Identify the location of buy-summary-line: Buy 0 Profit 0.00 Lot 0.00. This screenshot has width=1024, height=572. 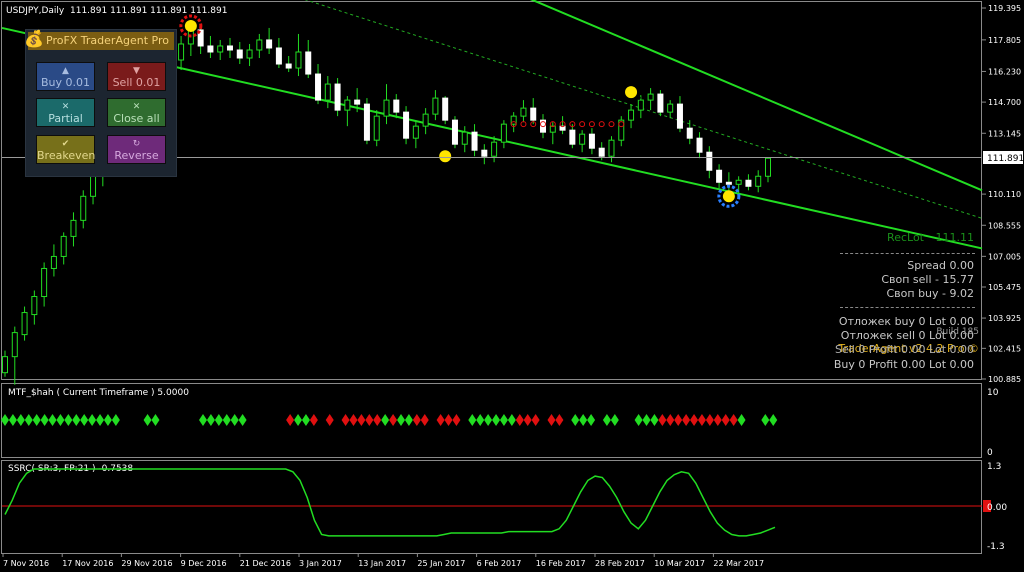
(903, 364).